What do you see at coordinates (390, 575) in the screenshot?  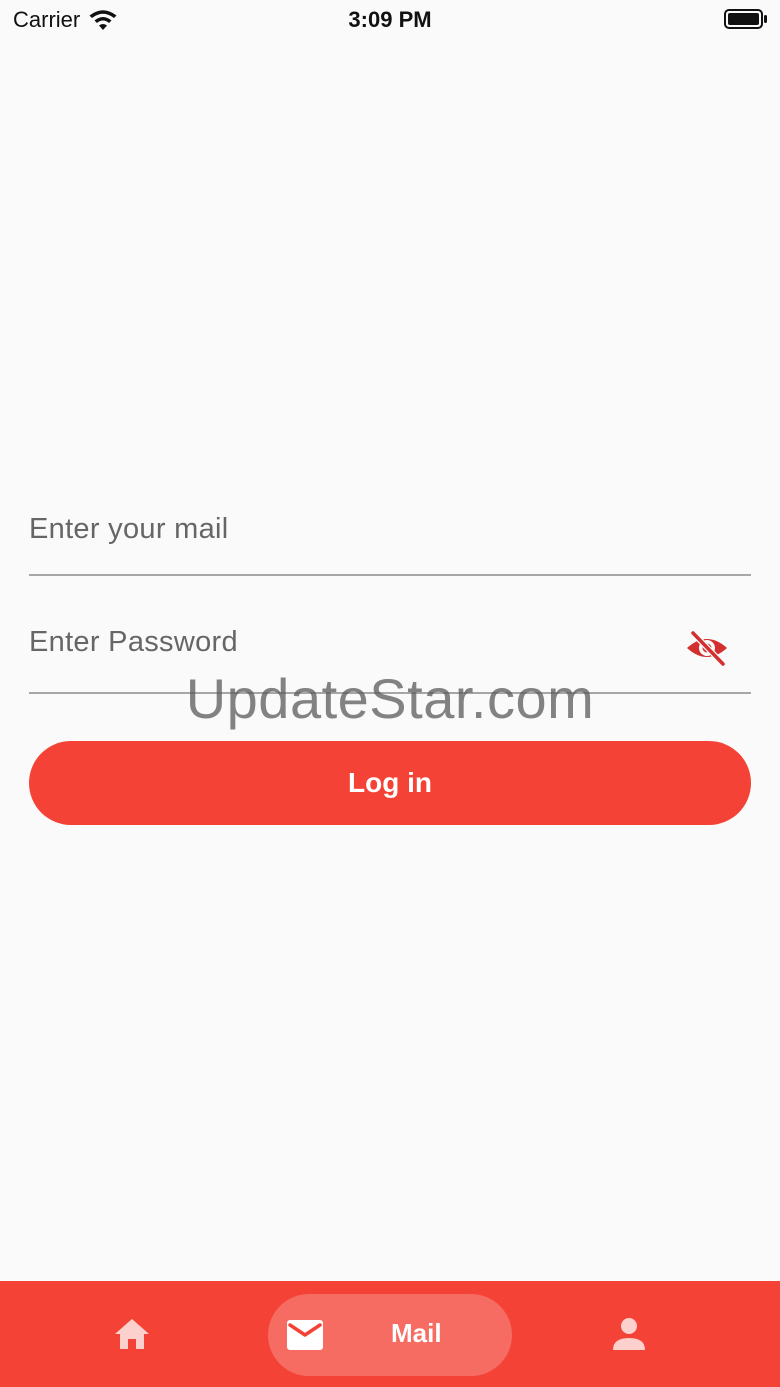 I see `email-underline` at bounding box center [390, 575].